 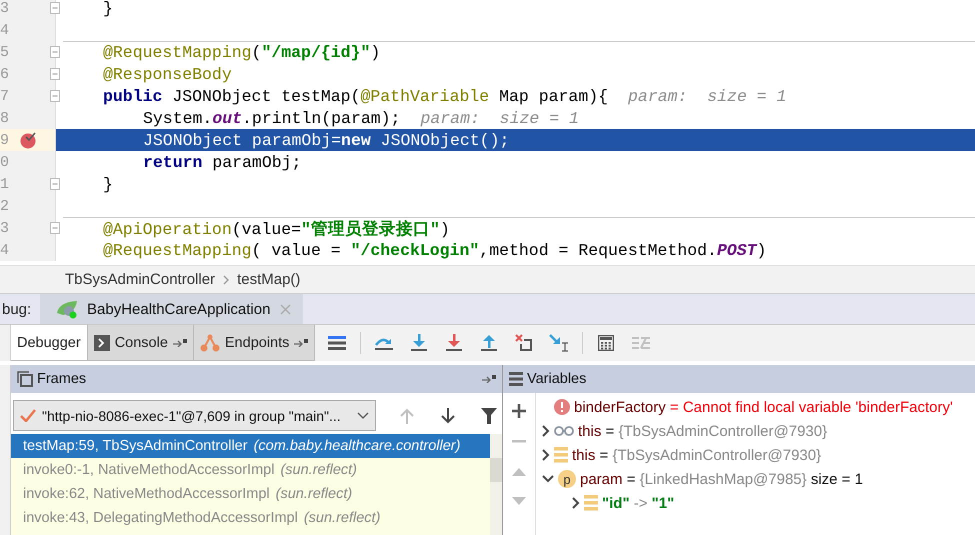 What do you see at coordinates (567, 479) in the screenshot?
I see `parameter-badge: p` at bounding box center [567, 479].